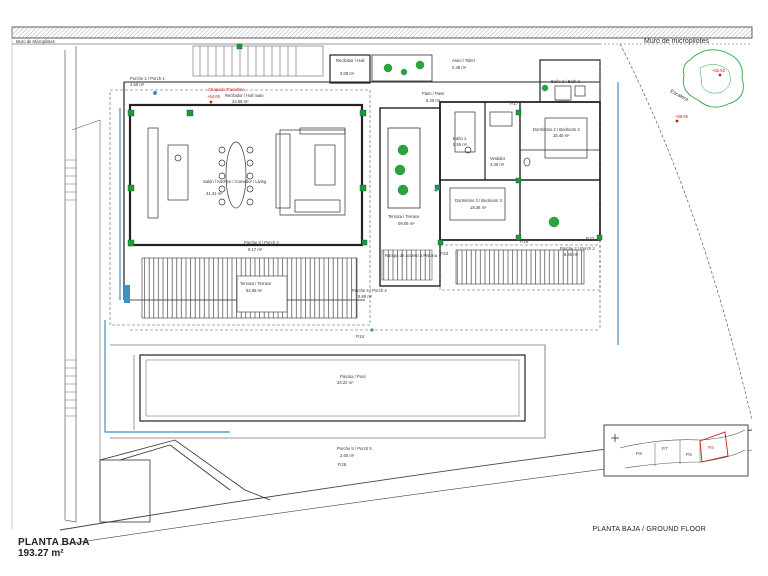 The height and width of the screenshot is (576, 768). What do you see at coordinates (639, 453) in the screenshot?
I see `keymap-plot-p8: P.8` at bounding box center [639, 453].